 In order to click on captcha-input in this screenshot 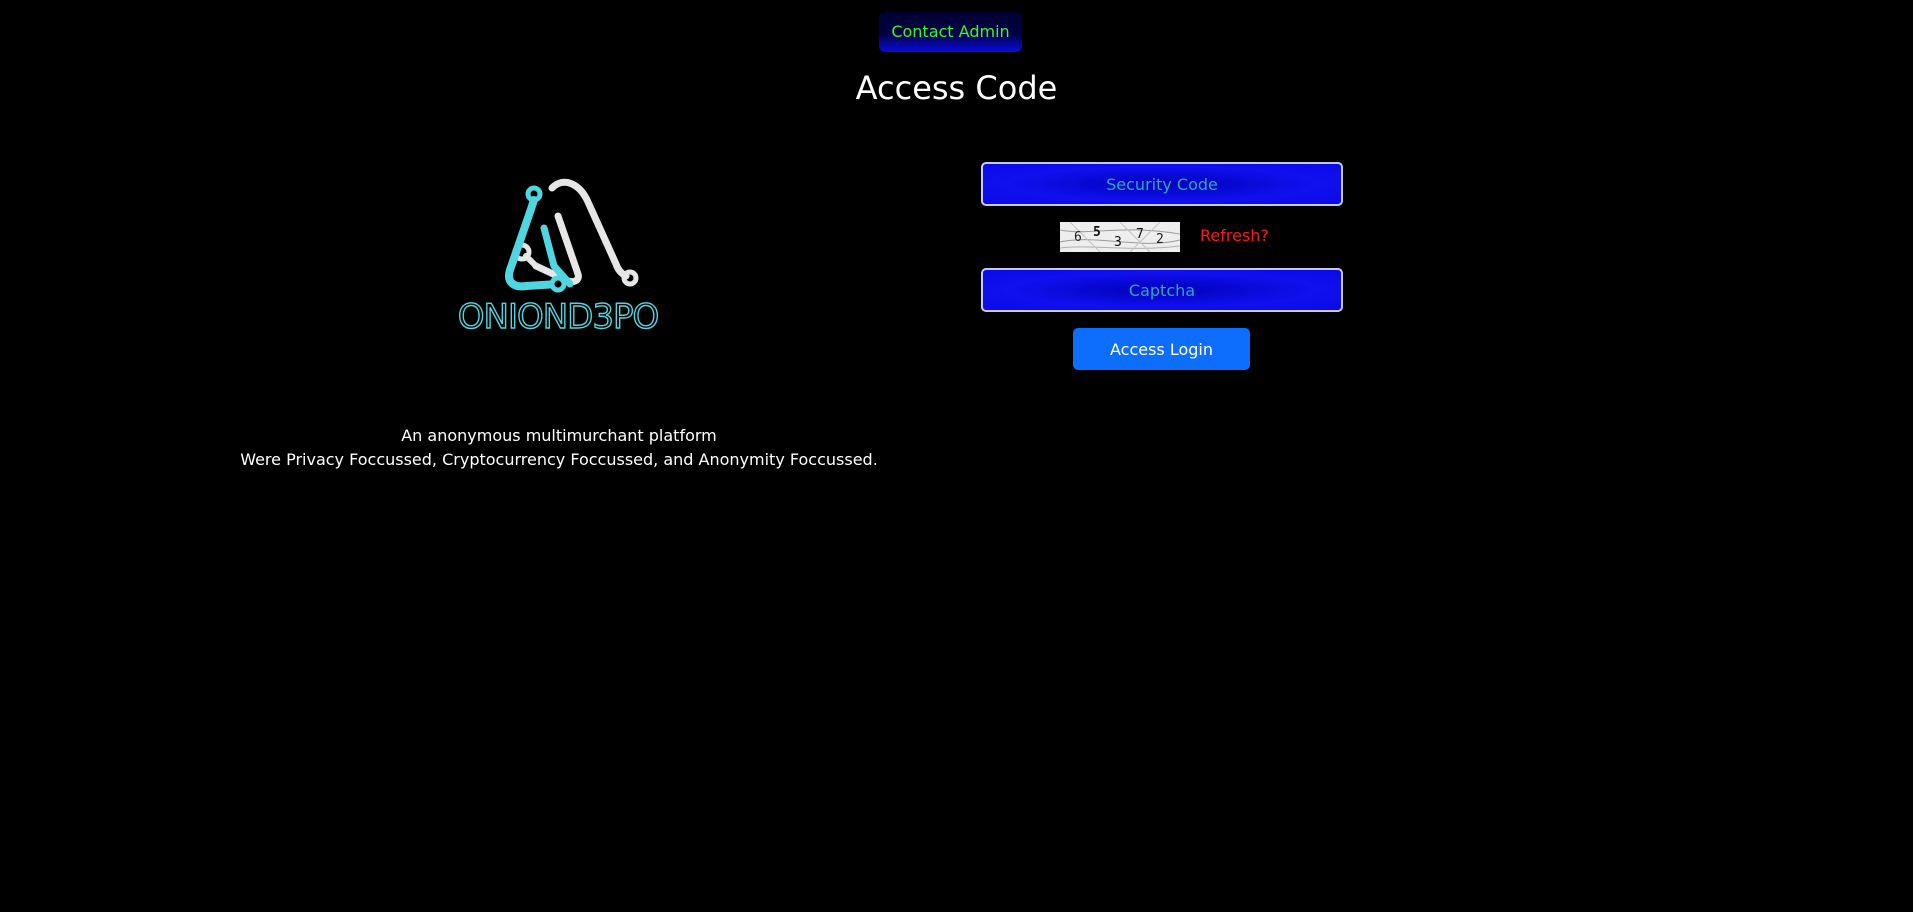, I will do `click(1162, 290)`.